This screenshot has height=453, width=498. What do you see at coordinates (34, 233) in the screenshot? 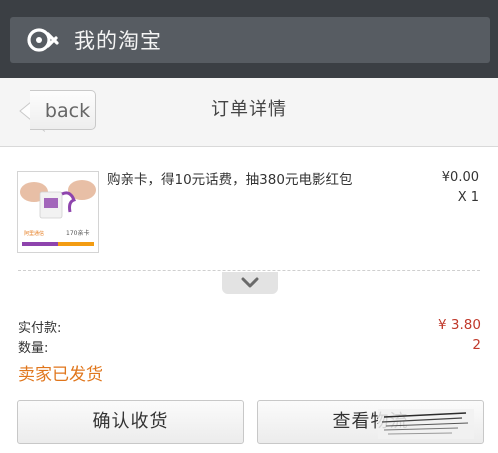
I see `thumb-brand: 阿里通信` at bounding box center [34, 233].